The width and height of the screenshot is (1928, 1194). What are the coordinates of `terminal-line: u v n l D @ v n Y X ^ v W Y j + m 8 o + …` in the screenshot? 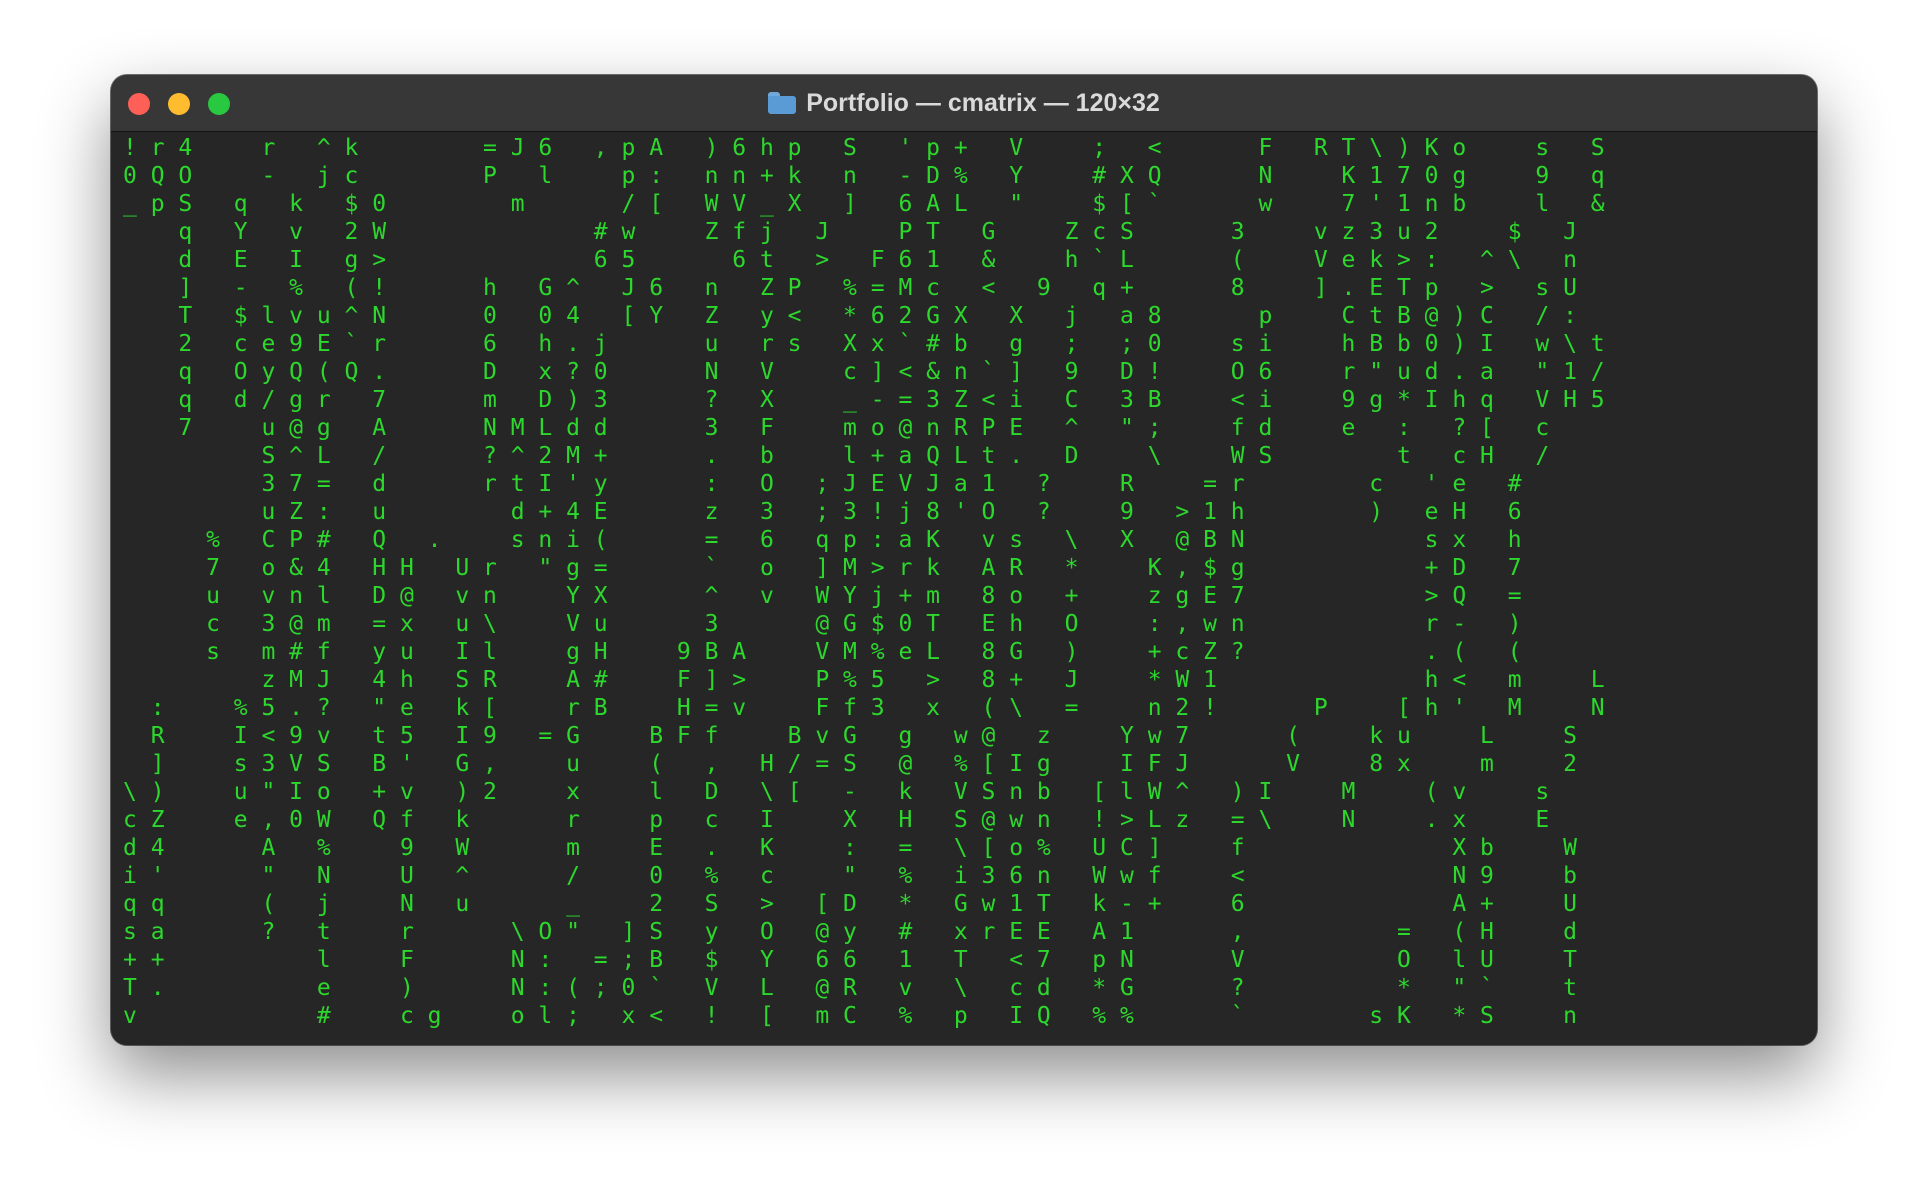 It's located at (822, 596).